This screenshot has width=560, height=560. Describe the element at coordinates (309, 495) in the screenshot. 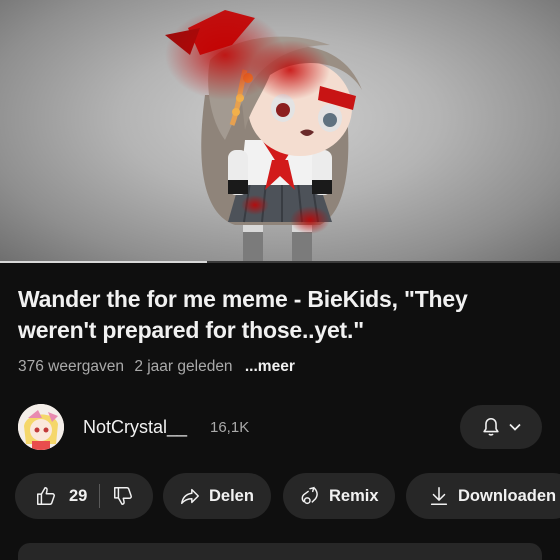

I see `remix-icon` at that location.